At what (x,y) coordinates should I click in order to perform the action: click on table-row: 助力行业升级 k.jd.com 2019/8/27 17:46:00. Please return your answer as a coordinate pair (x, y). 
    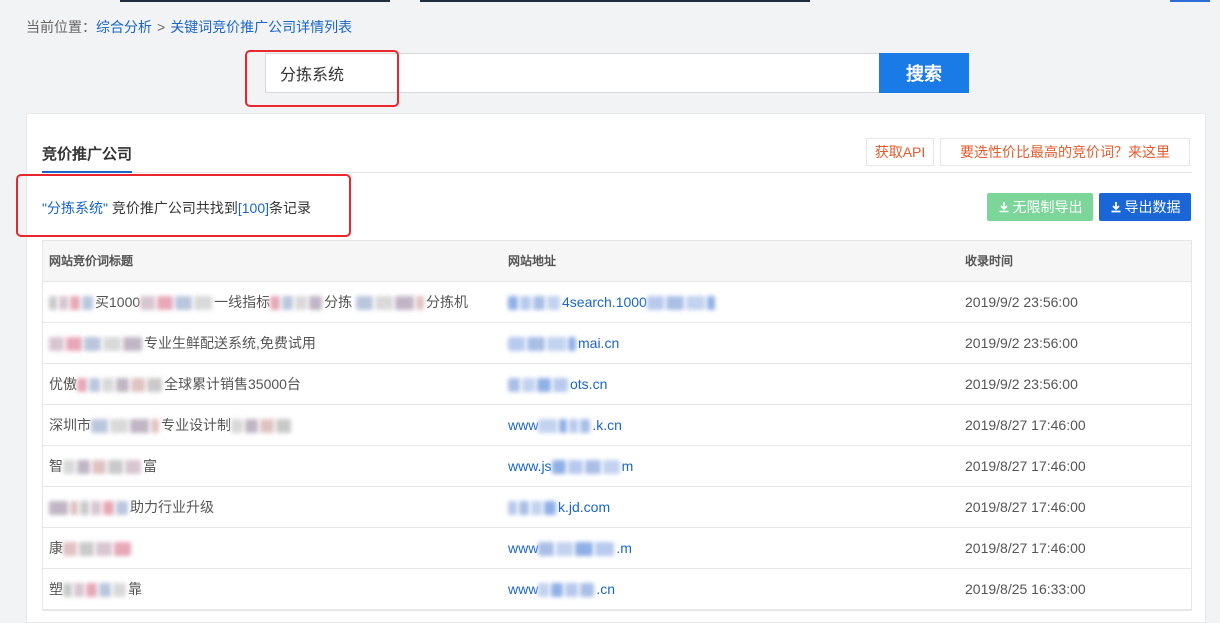
    Looking at the image, I should click on (617, 507).